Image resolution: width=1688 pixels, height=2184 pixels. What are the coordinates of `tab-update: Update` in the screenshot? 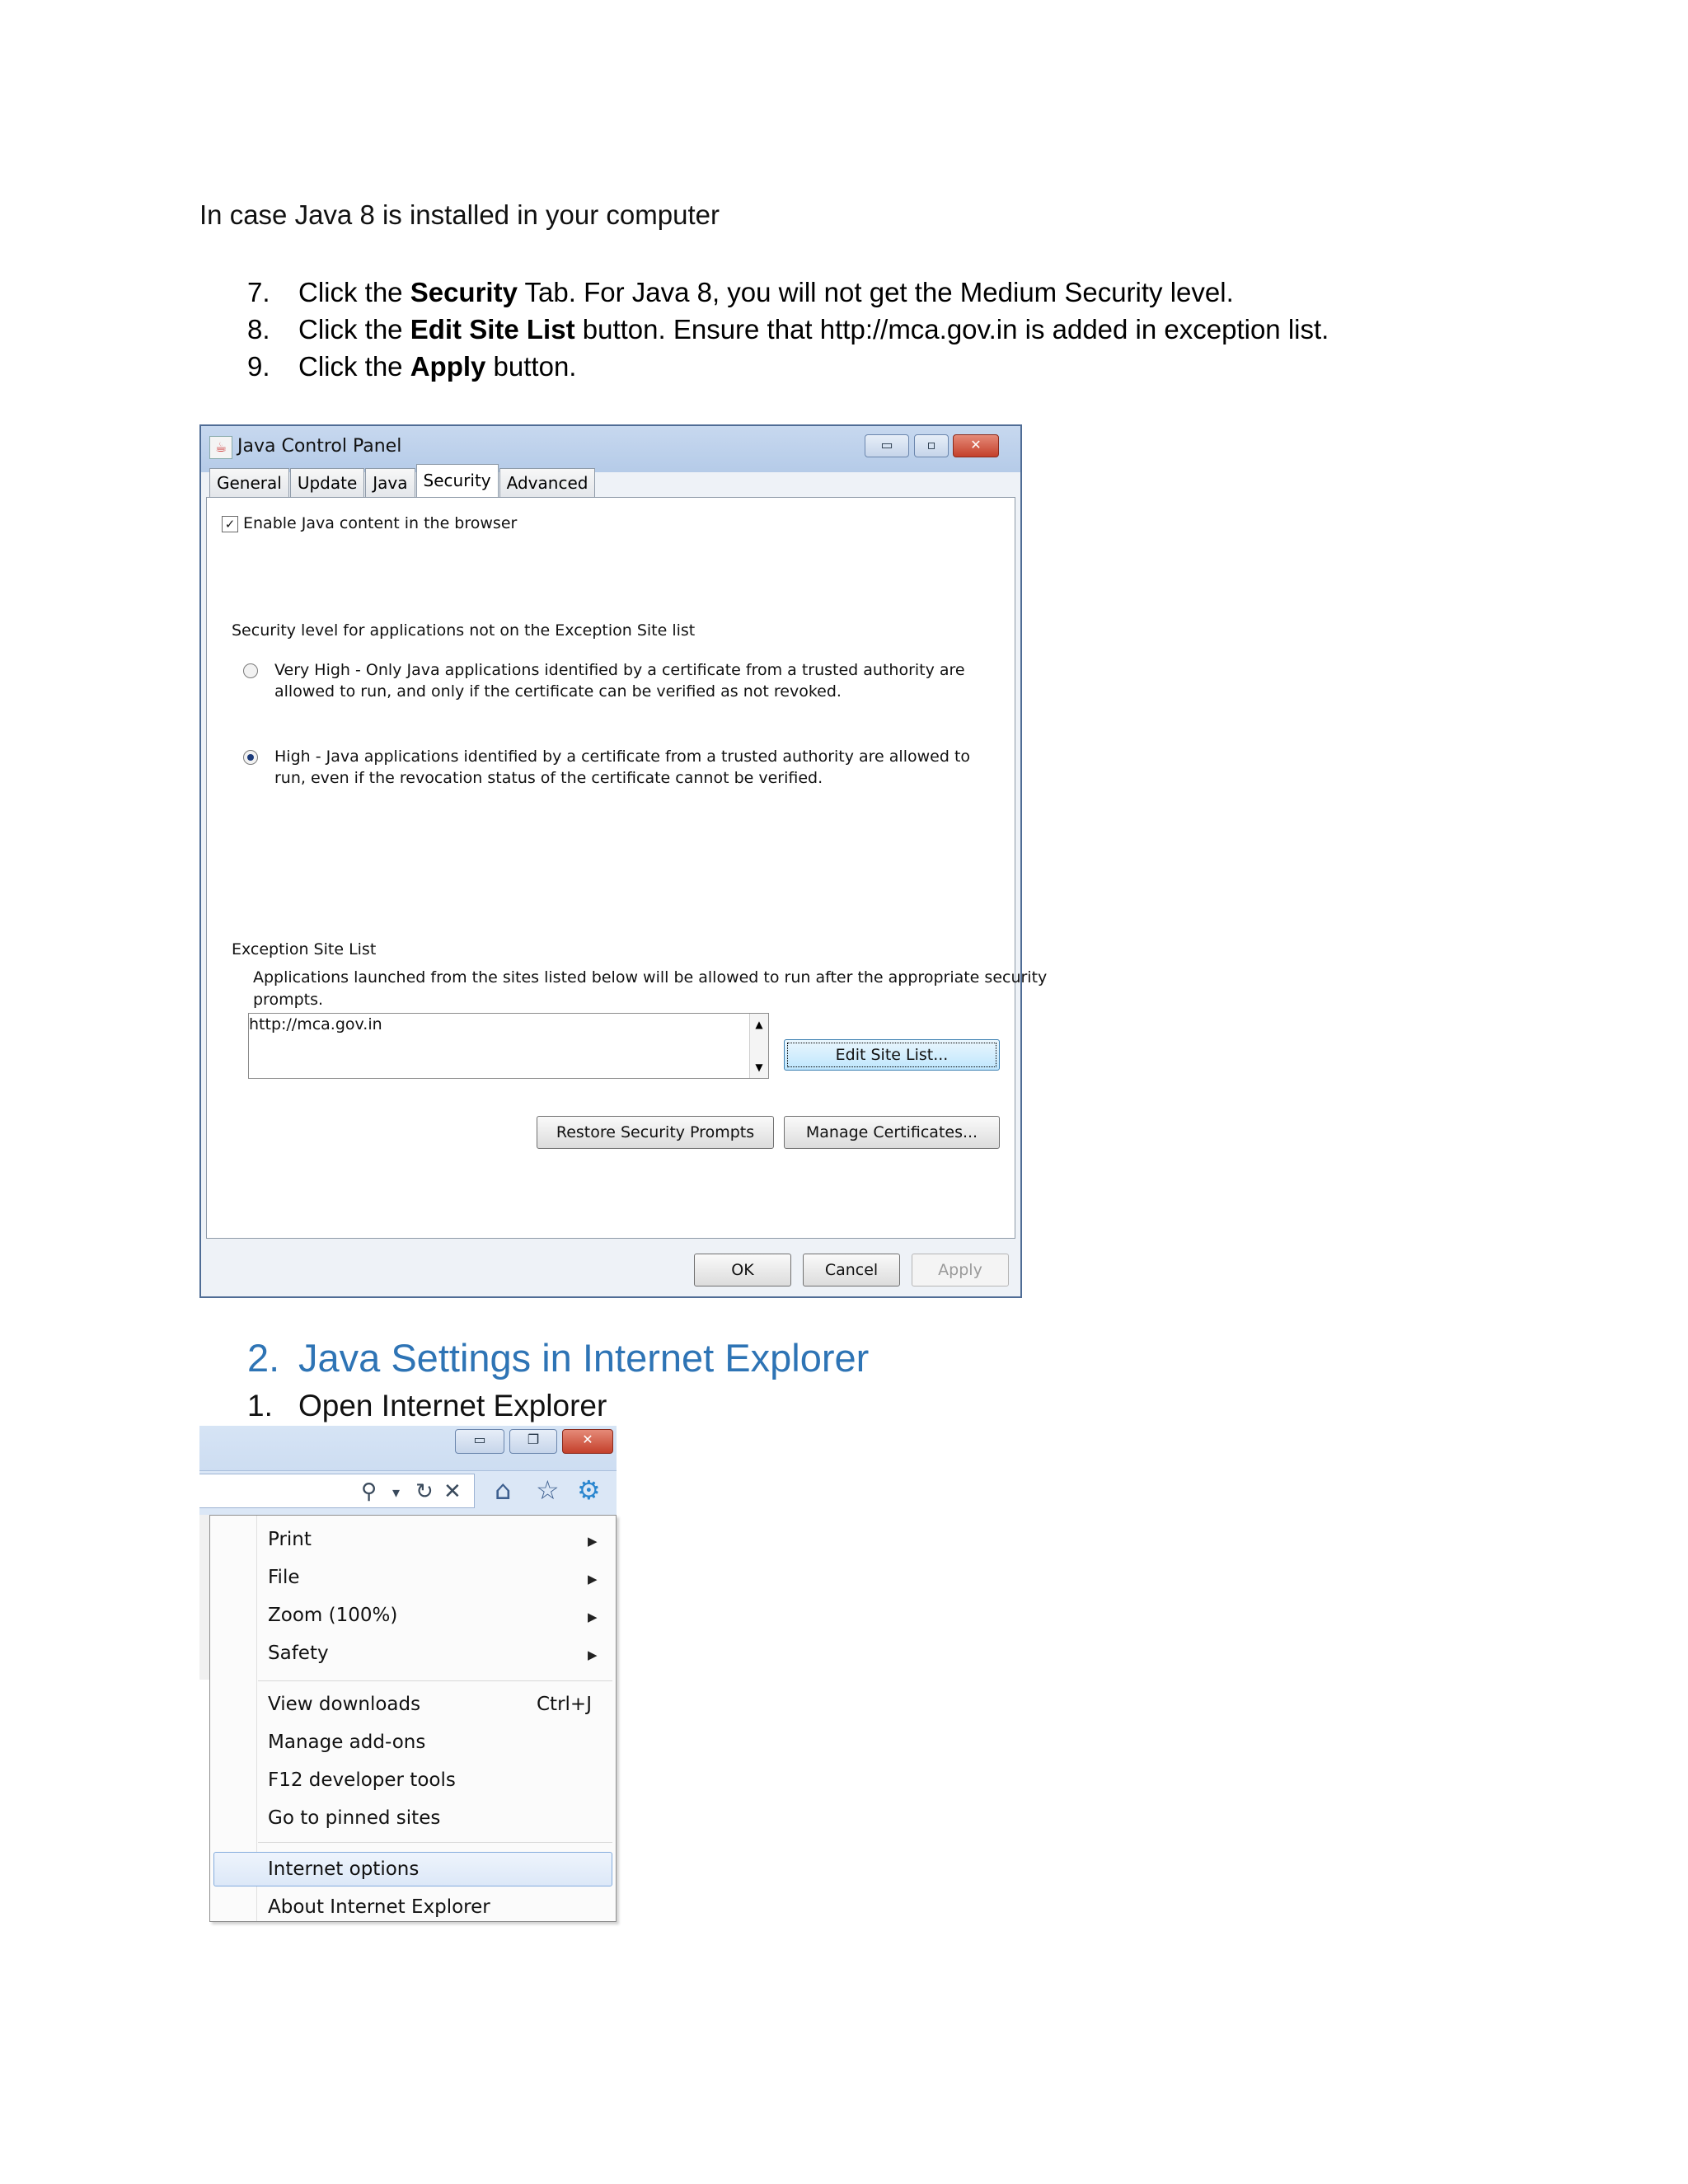 It's located at (327, 482).